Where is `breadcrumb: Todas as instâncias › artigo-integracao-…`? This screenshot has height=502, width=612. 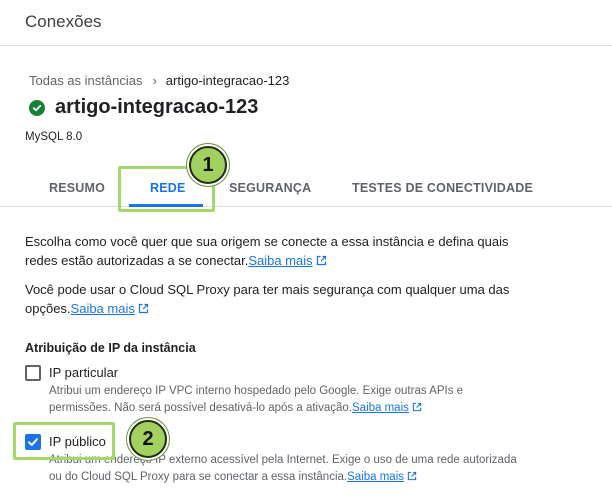
breadcrumb: Todas as instâncias › artigo-integracao-… is located at coordinates (159, 80).